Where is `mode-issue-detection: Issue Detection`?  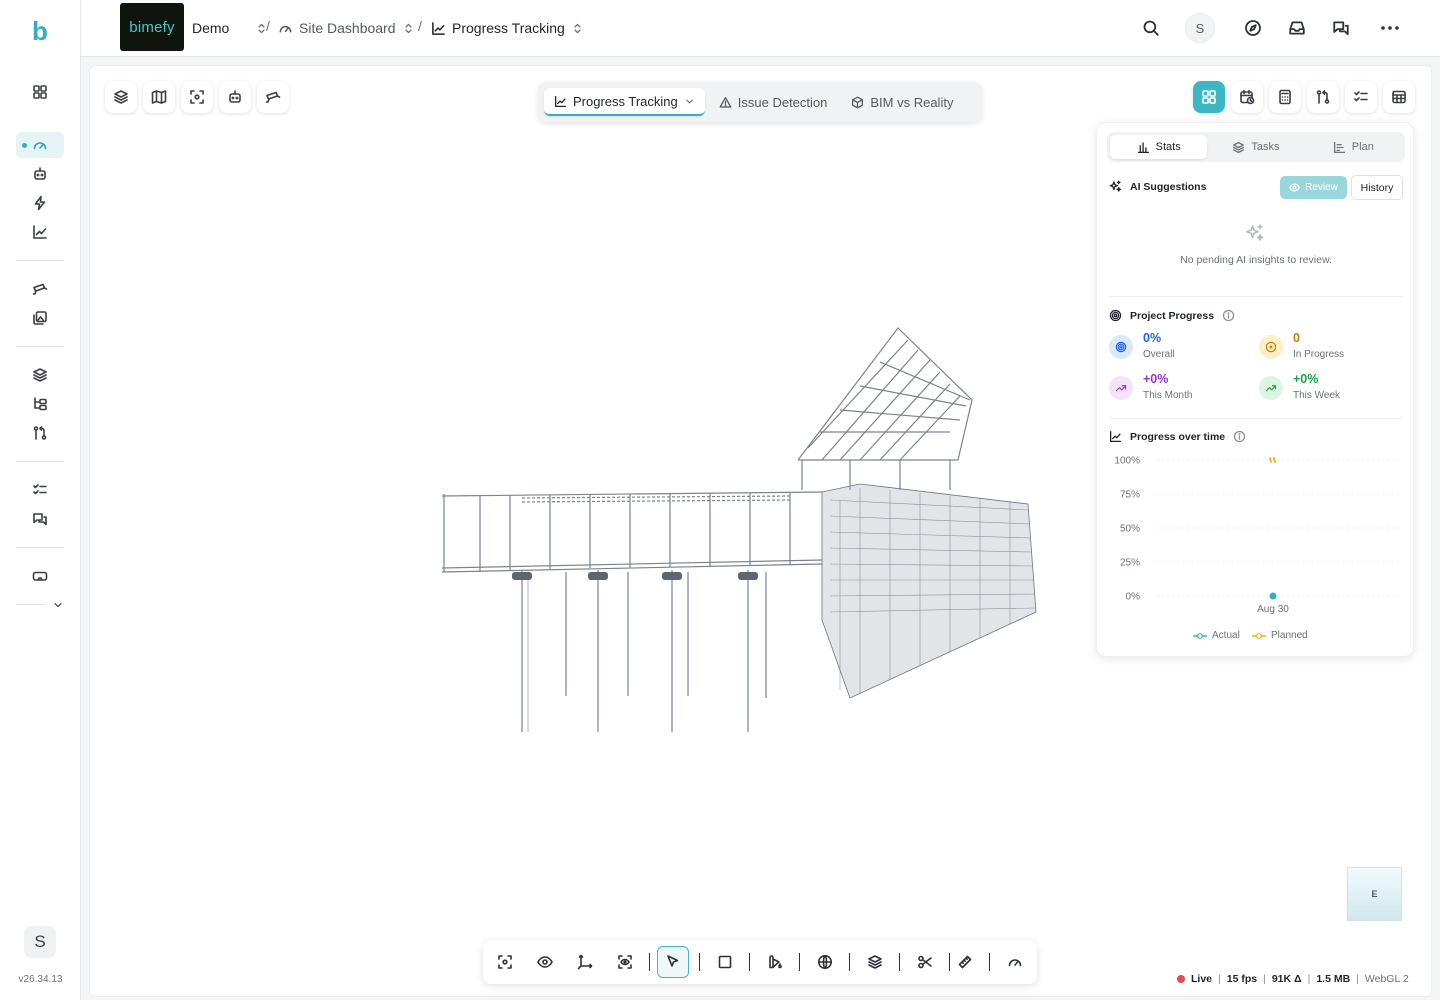 mode-issue-detection: Issue Detection is located at coordinates (773, 102).